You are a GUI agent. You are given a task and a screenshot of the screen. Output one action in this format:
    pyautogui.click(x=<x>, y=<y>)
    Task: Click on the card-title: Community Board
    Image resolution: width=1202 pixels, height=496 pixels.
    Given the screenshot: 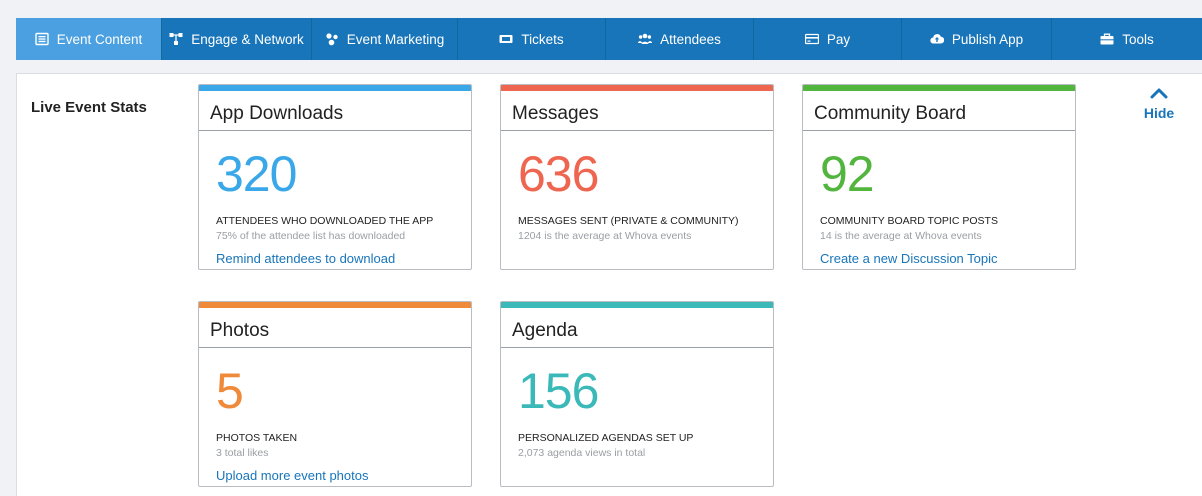 What is the action you would take?
    pyautogui.click(x=939, y=111)
    